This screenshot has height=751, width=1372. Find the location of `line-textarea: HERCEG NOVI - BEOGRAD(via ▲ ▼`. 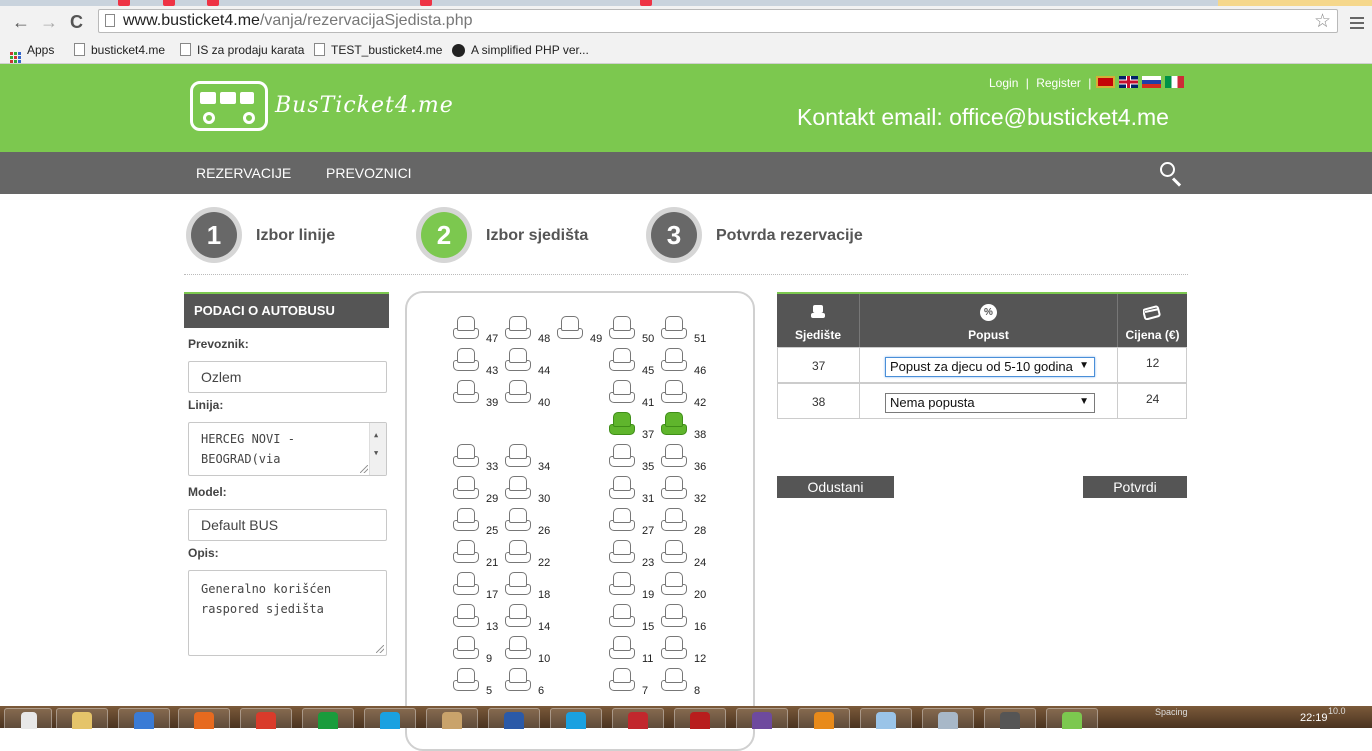

line-textarea: HERCEG NOVI - BEOGRAD(via ▲ ▼ is located at coordinates (287, 449).